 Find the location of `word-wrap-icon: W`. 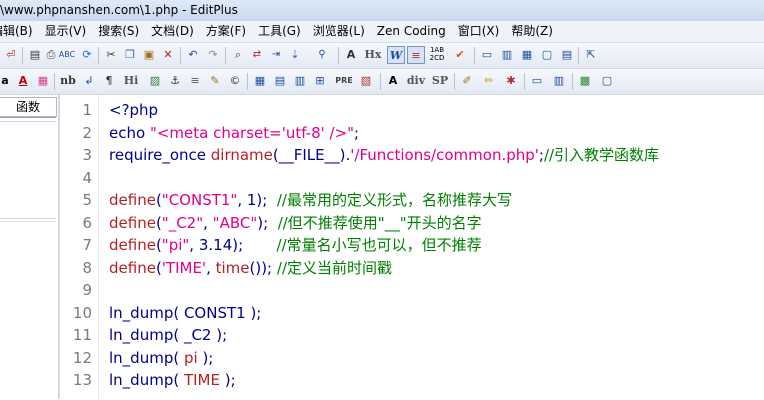

word-wrap-icon: W is located at coordinates (396, 55).